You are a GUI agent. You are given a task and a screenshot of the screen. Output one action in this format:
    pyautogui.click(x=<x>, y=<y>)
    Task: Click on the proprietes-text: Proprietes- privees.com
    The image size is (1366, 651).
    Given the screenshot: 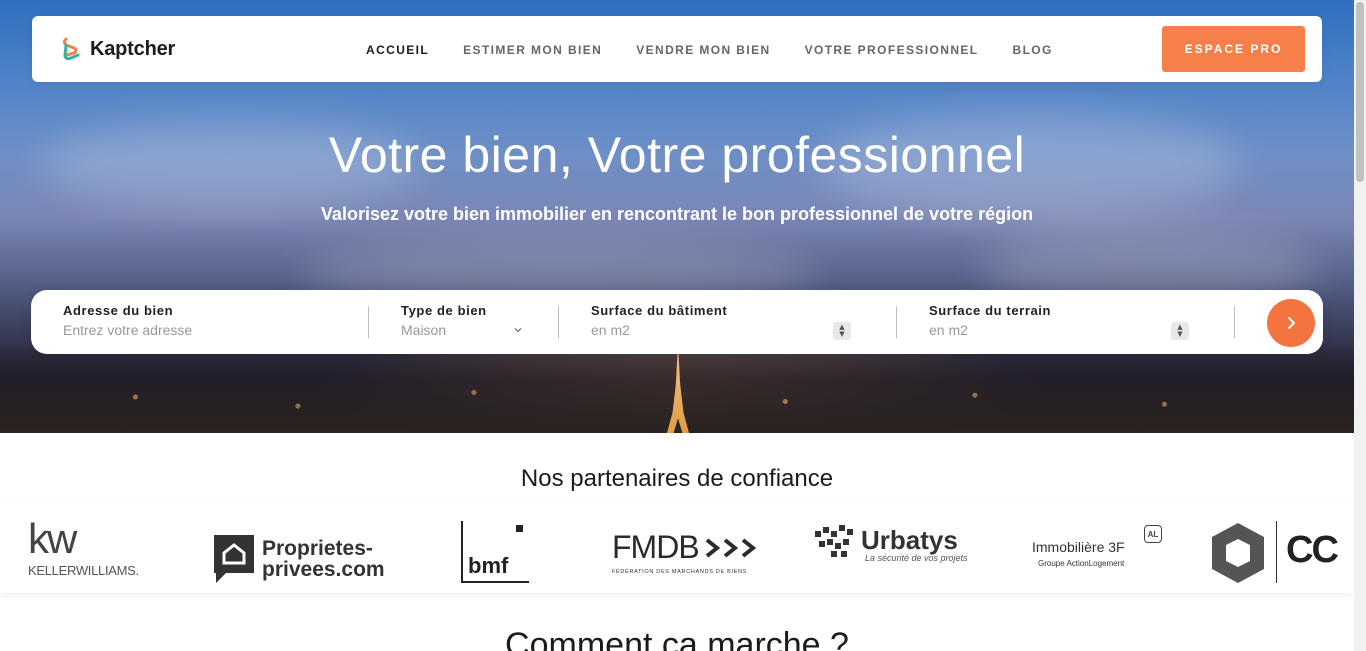 What is the action you would take?
    pyautogui.click(x=323, y=559)
    